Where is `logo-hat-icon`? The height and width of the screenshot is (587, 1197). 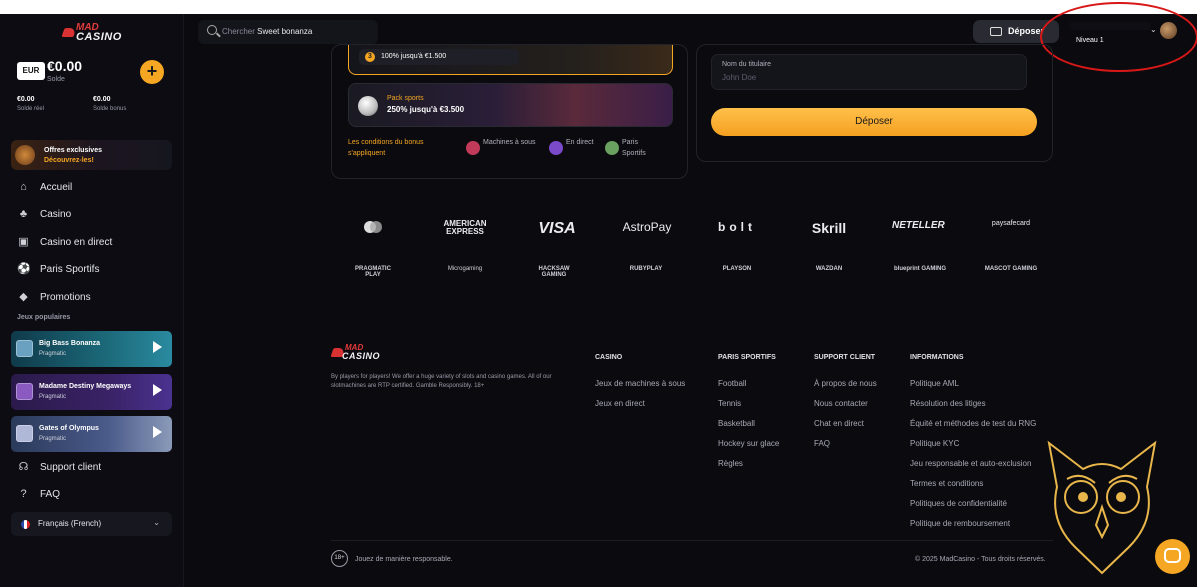
logo-hat-icon is located at coordinates (69, 32).